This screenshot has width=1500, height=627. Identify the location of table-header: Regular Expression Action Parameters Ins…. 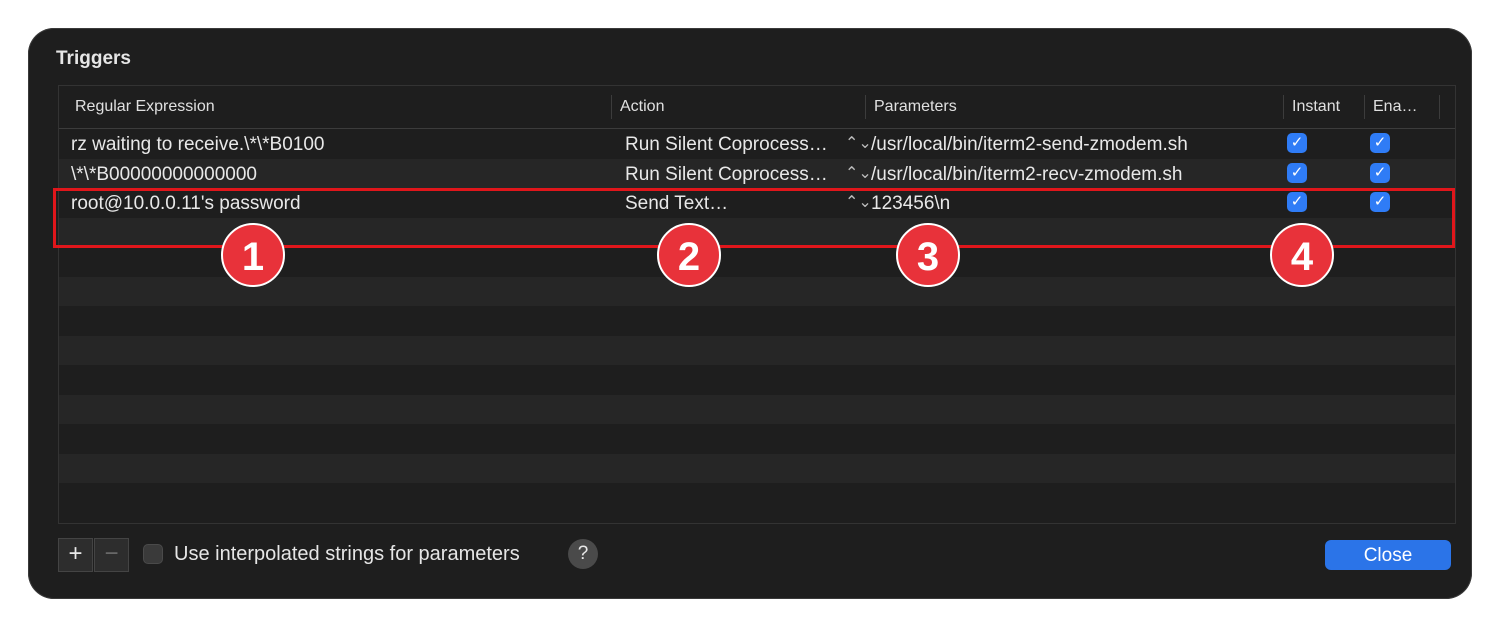
(757, 107).